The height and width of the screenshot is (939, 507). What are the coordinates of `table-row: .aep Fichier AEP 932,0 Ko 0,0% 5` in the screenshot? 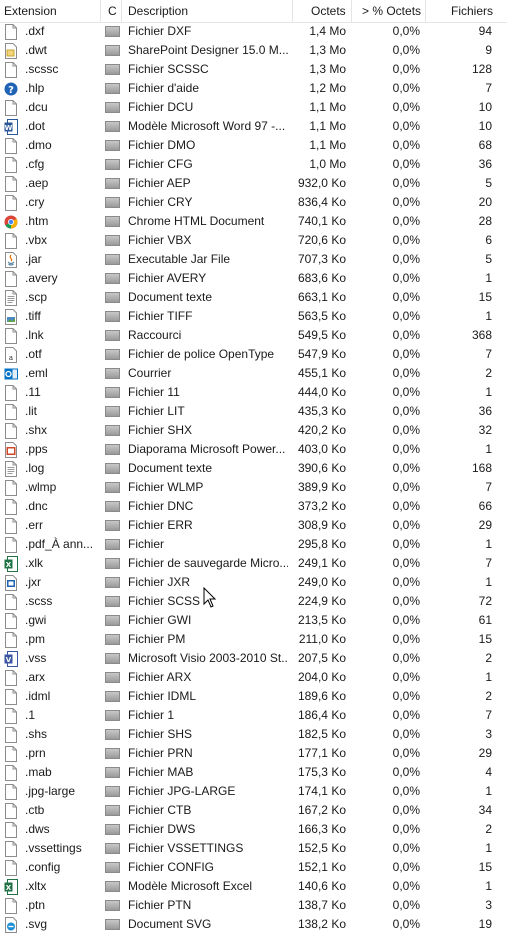 It's located at (253, 183).